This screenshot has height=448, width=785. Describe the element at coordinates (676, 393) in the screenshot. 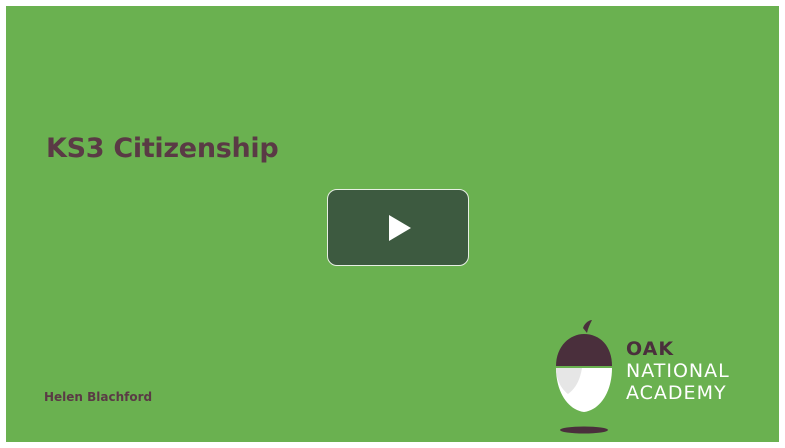

I see `logo-line-academy: ACADEMY` at that location.